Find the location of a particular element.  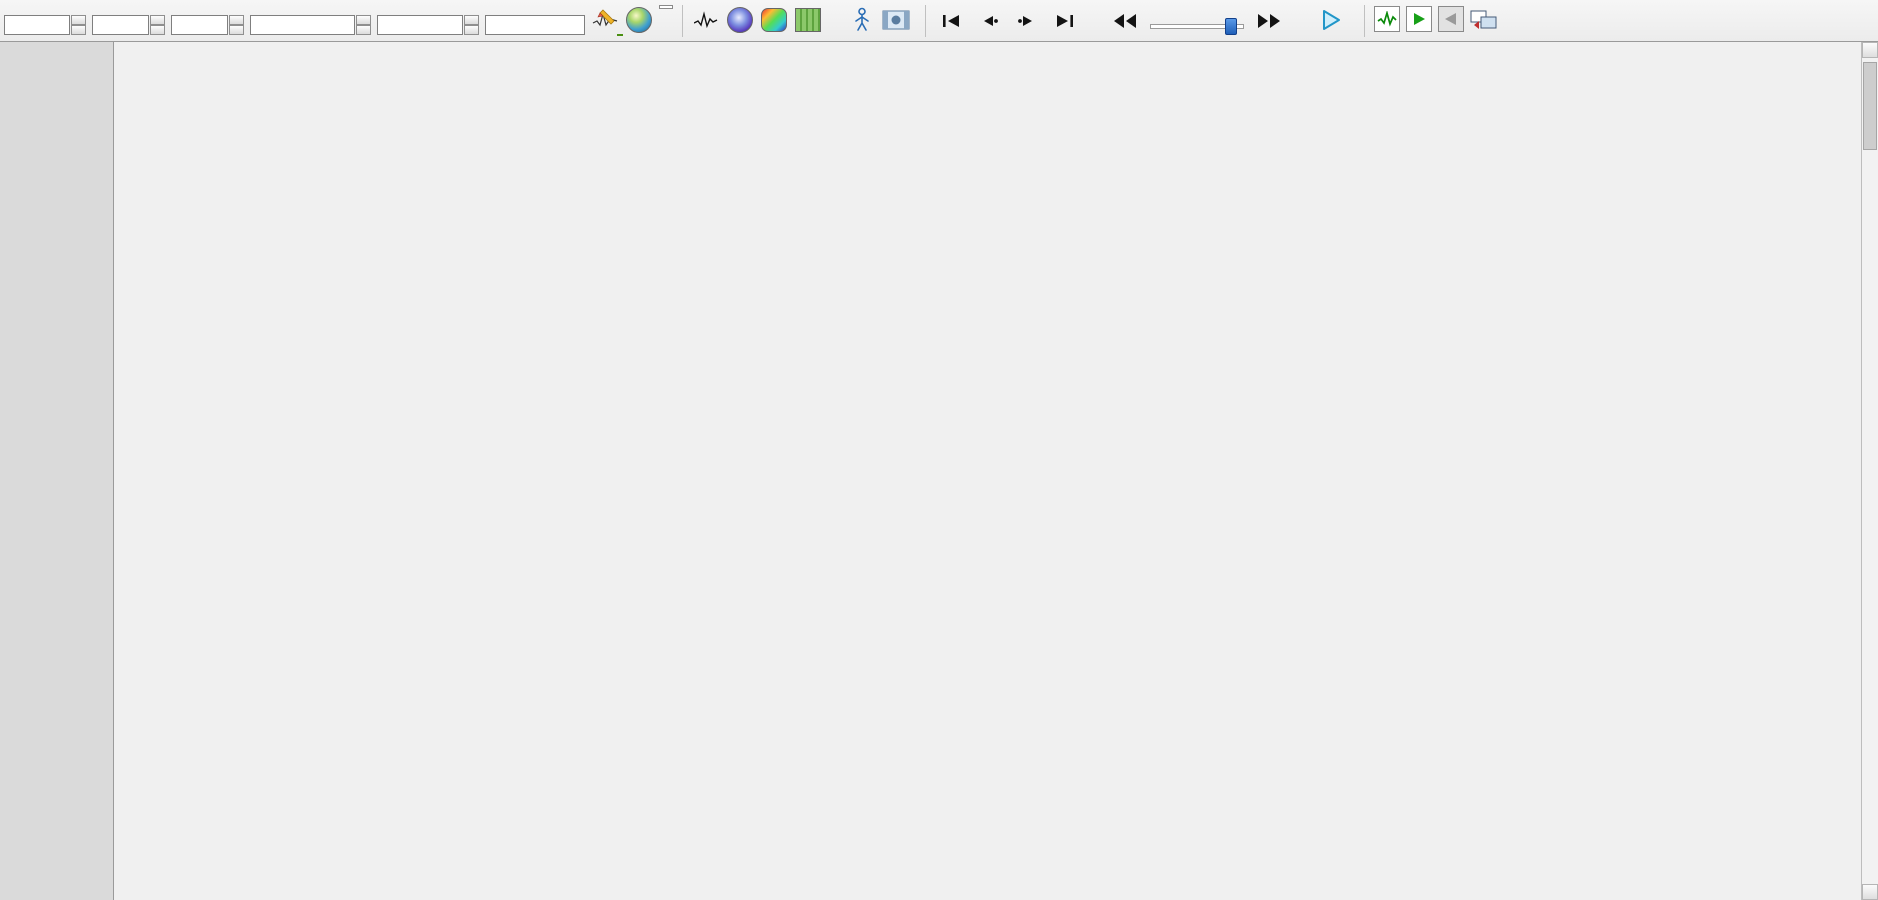

video-icon is located at coordinates (896, 20).